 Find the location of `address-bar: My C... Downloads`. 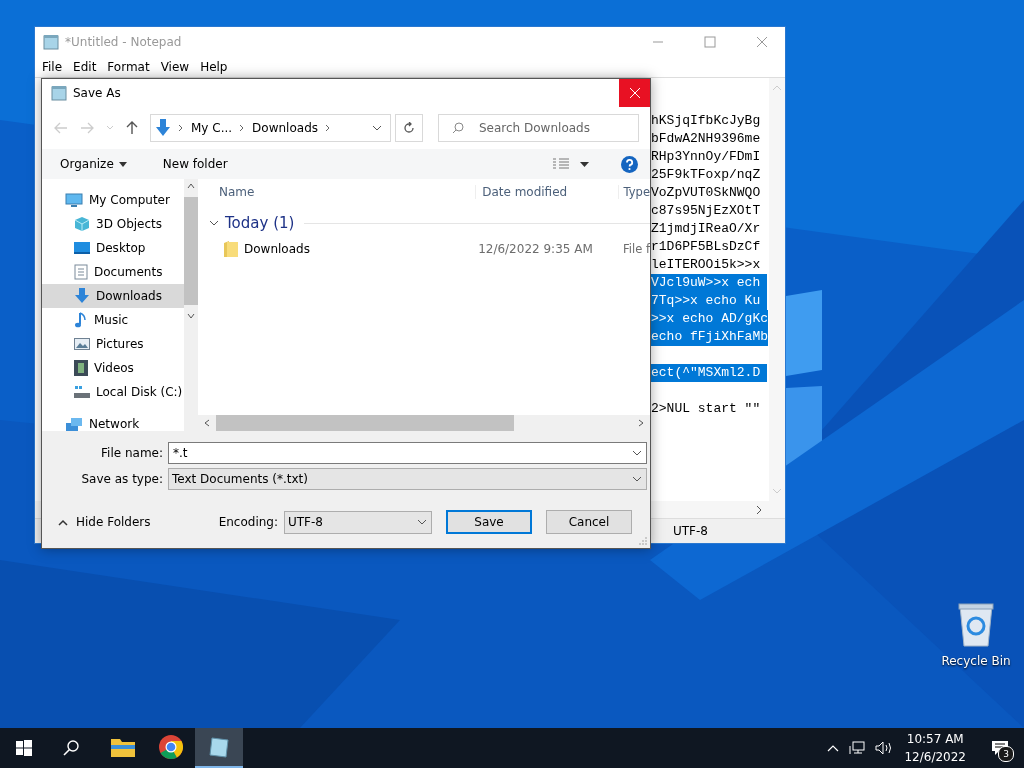

address-bar: My C... Downloads is located at coordinates (270, 128).